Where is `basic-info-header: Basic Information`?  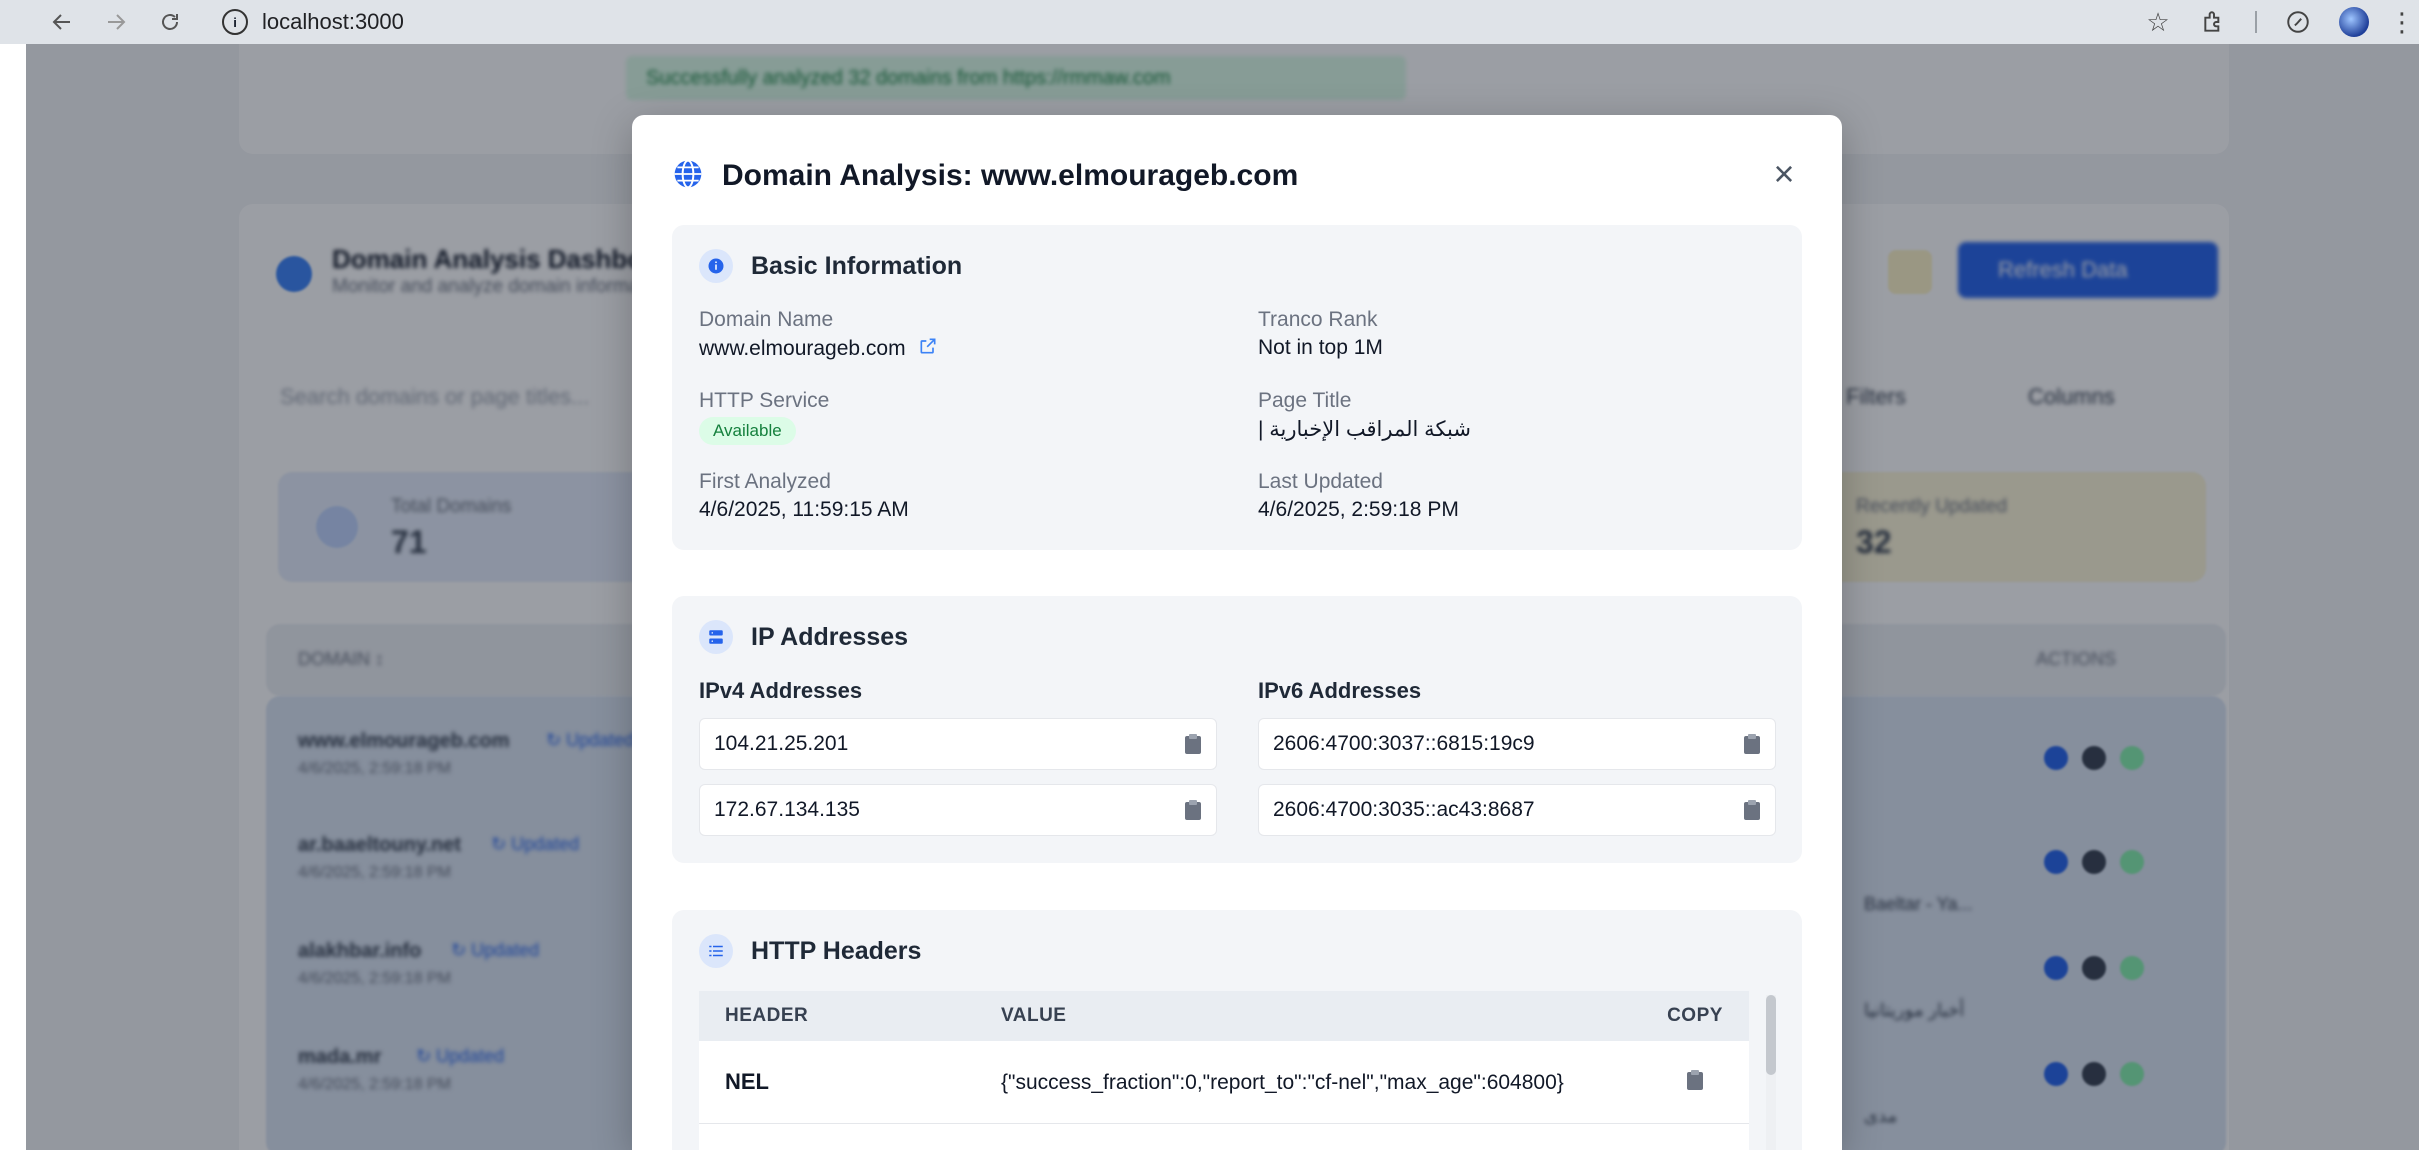
basic-info-header: Basic Information is located at coordinates (830, 266).